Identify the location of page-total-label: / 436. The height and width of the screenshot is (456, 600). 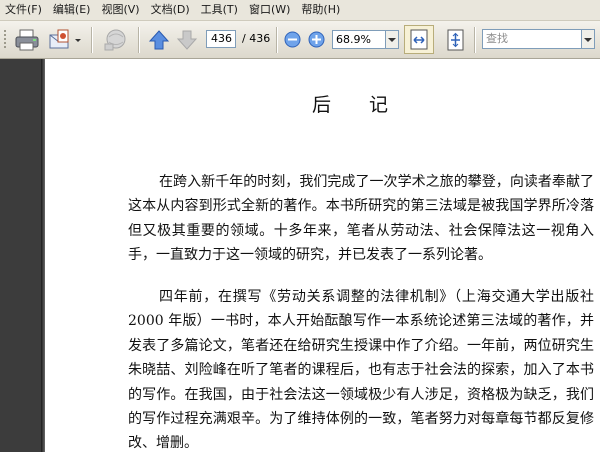
(256, 38).